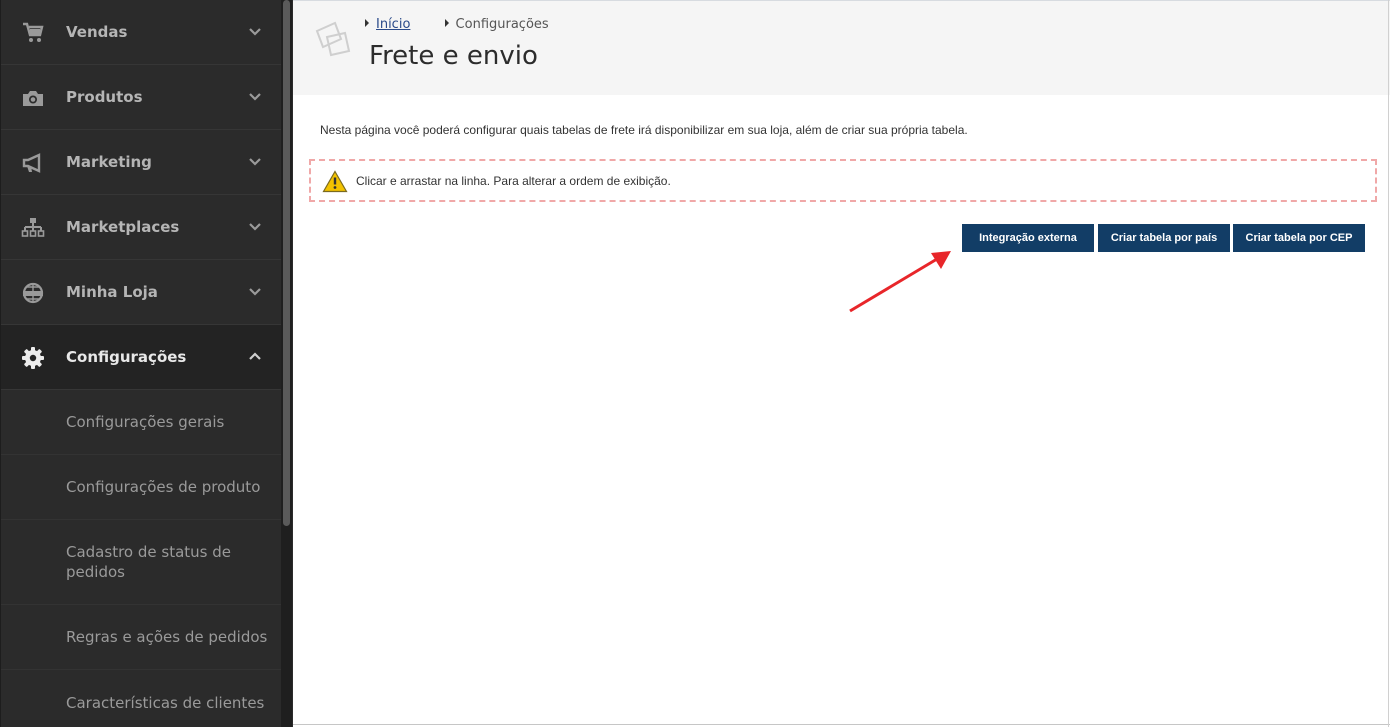 The image size is (1390, 727). I want to click on sidebar-item-marketing: Marketing, so click(141, 162).